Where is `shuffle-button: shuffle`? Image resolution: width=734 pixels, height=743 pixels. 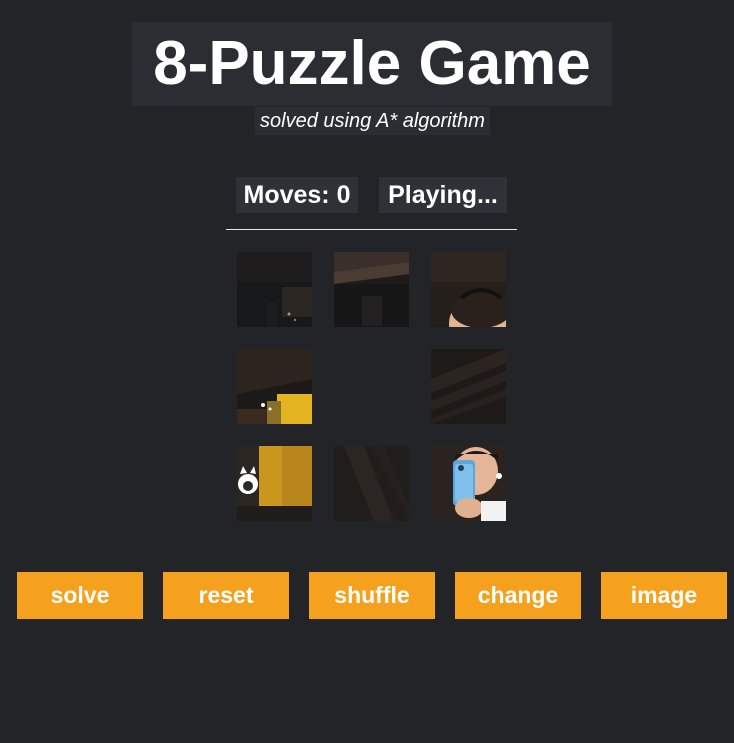 shuffle-button: shuffle is located at coordinates (372, 595).